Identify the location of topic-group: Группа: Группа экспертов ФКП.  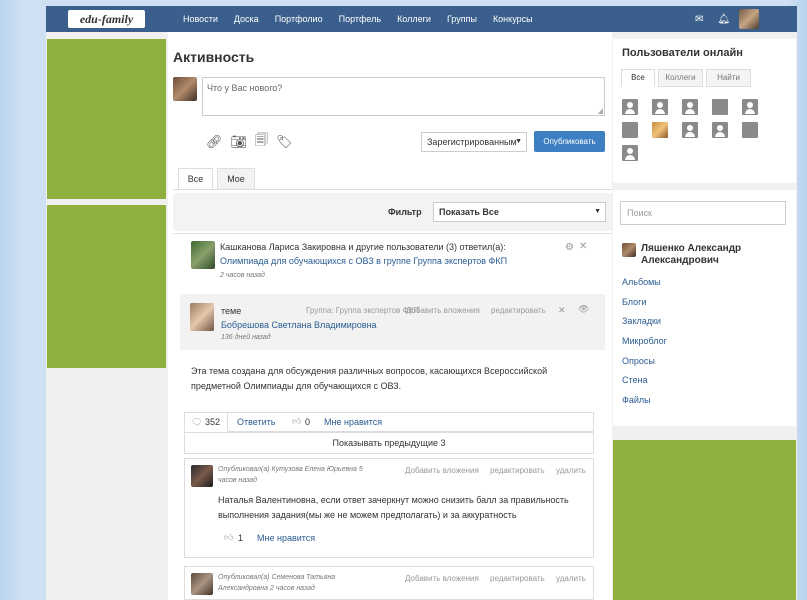
(362, 310).